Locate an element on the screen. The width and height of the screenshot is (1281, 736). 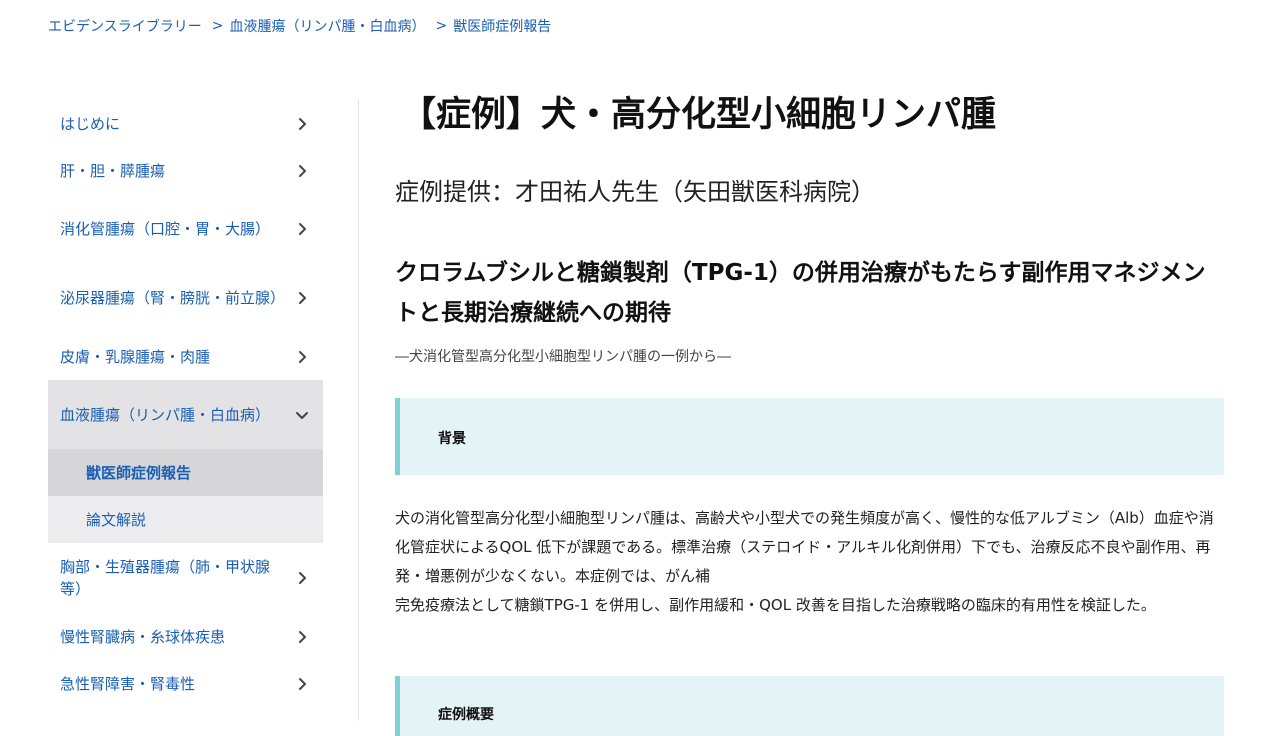
sidebar-item-digestive-tumor: 消化管腫瘍（口腔・胃・大腸） is located at coordinates (185, 228).